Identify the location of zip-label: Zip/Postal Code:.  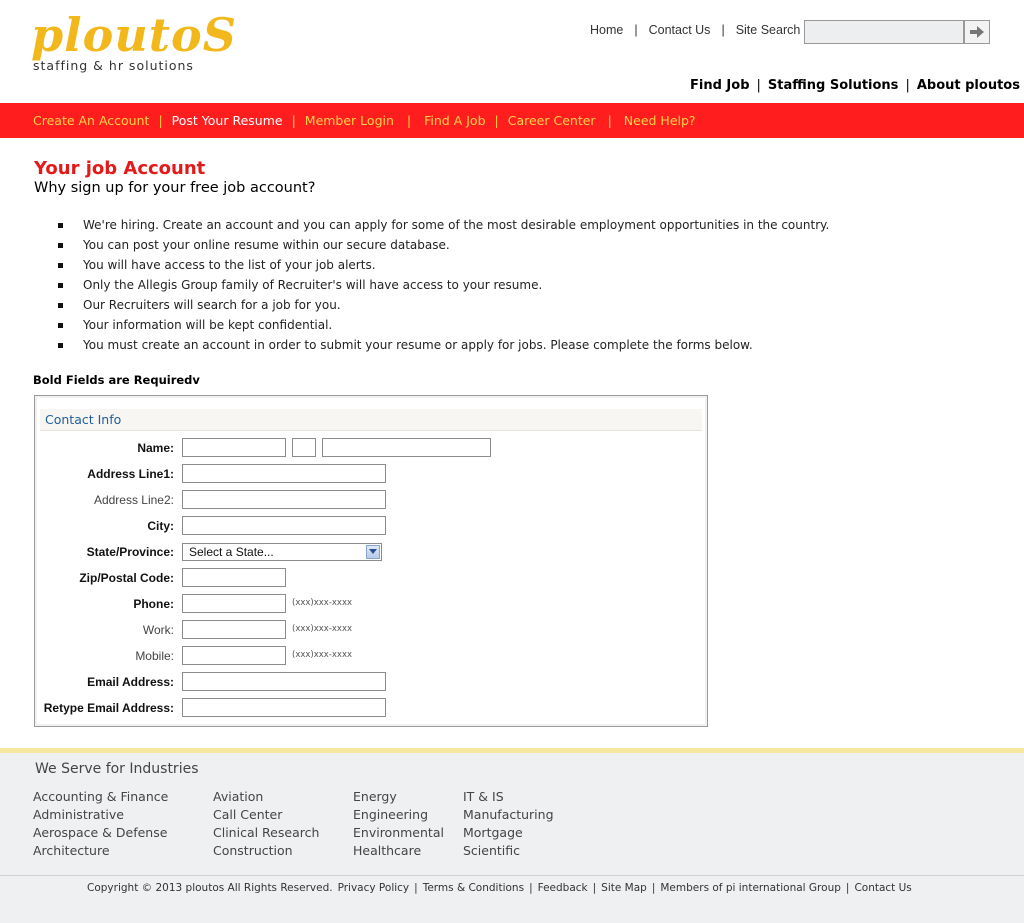
(126, 578).